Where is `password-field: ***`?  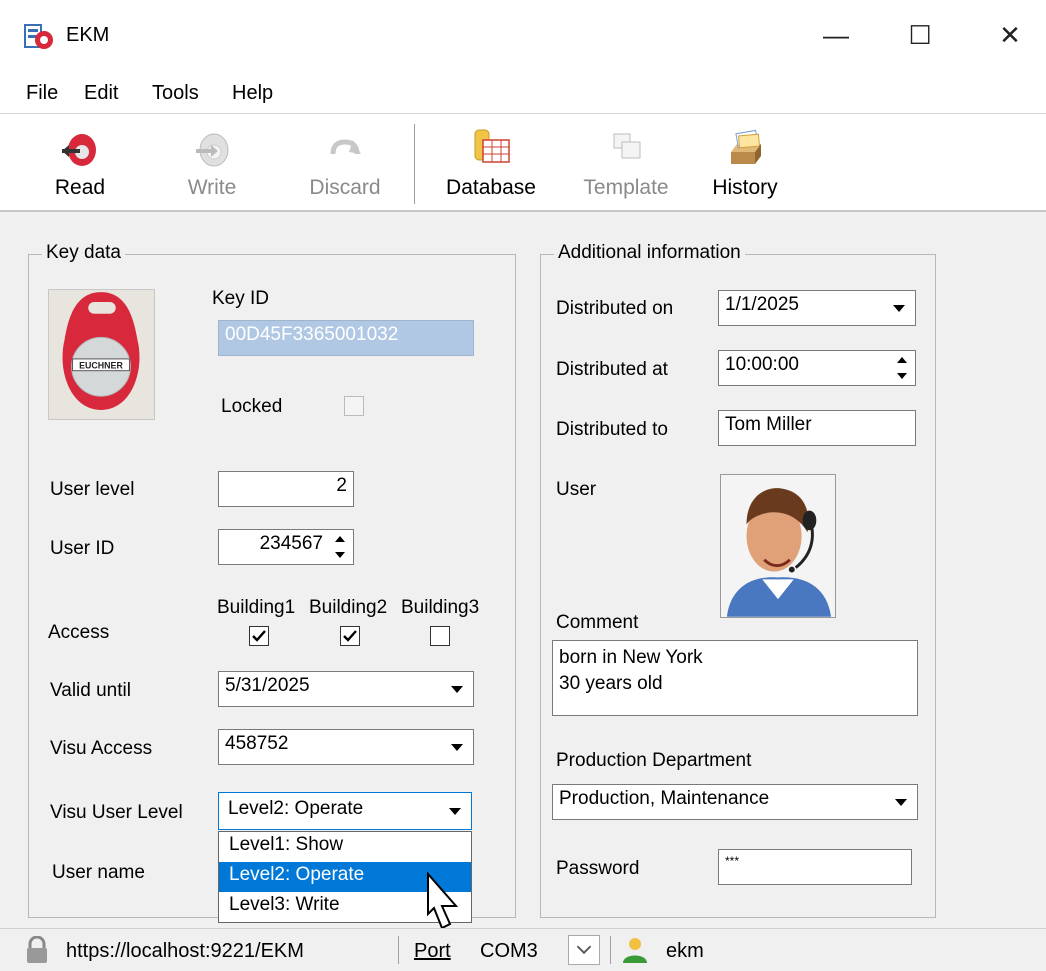 password-field: *** is located at coordinates (815, 867).